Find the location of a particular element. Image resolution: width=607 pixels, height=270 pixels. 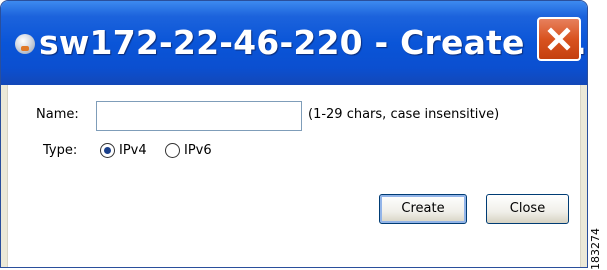

create-button: Create is located at coordinates (423, 209).